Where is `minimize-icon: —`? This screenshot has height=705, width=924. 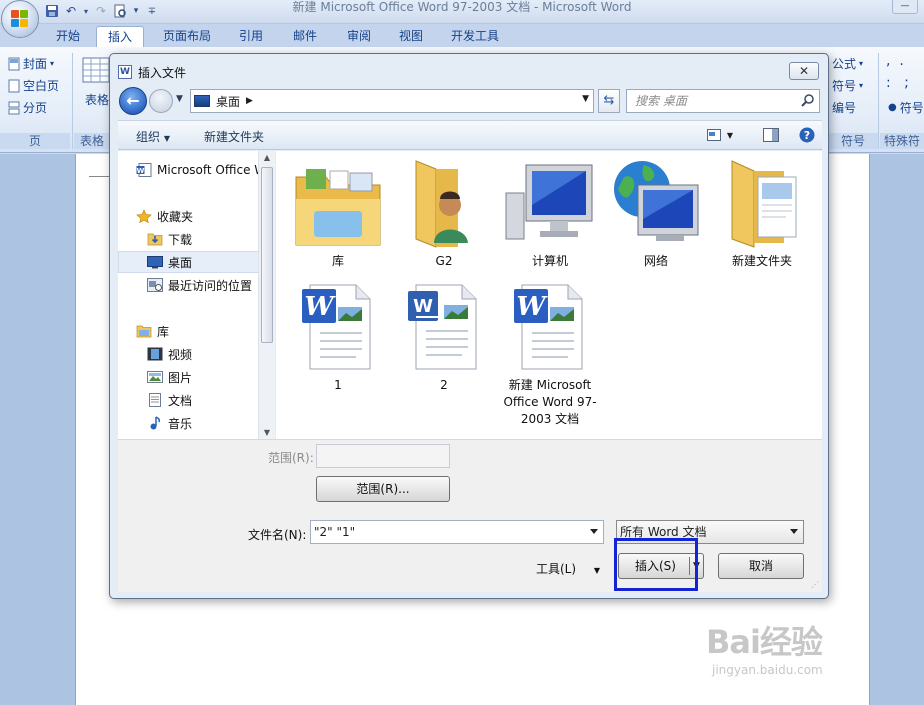 minimize-icon: — is located at coordinates (905, 7).